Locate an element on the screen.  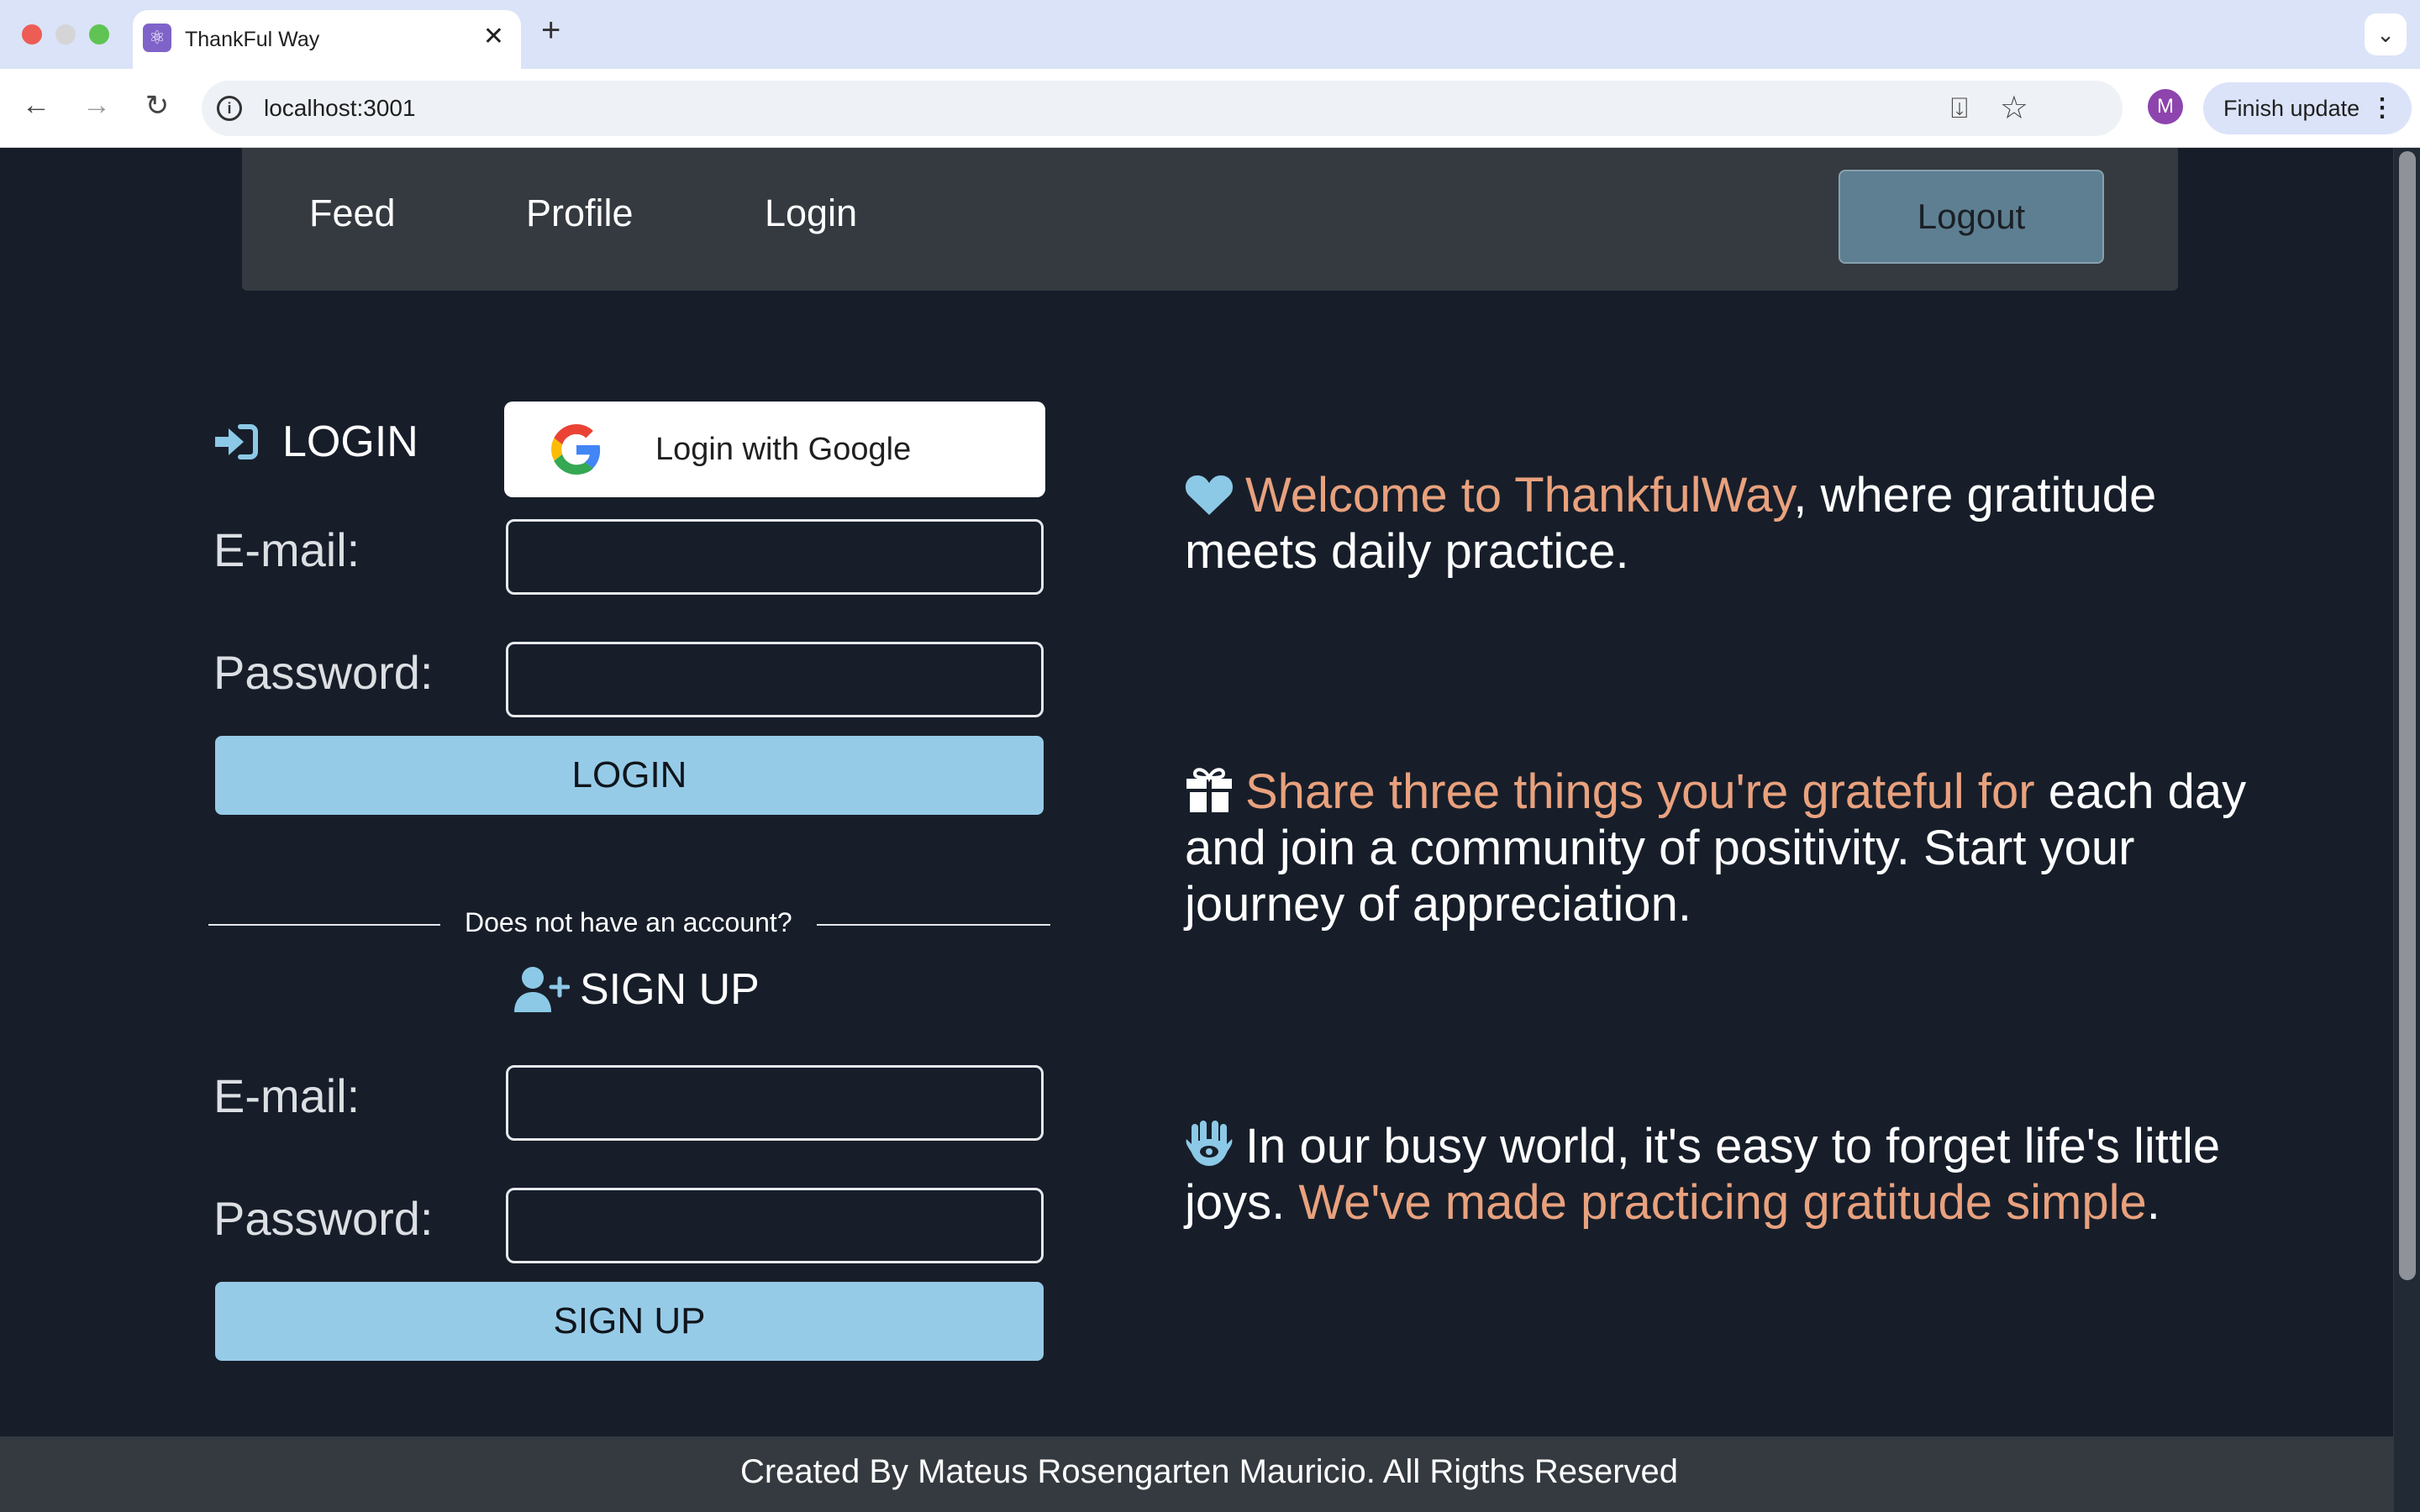
sign-in-icon is located at coordinates (236, 441).